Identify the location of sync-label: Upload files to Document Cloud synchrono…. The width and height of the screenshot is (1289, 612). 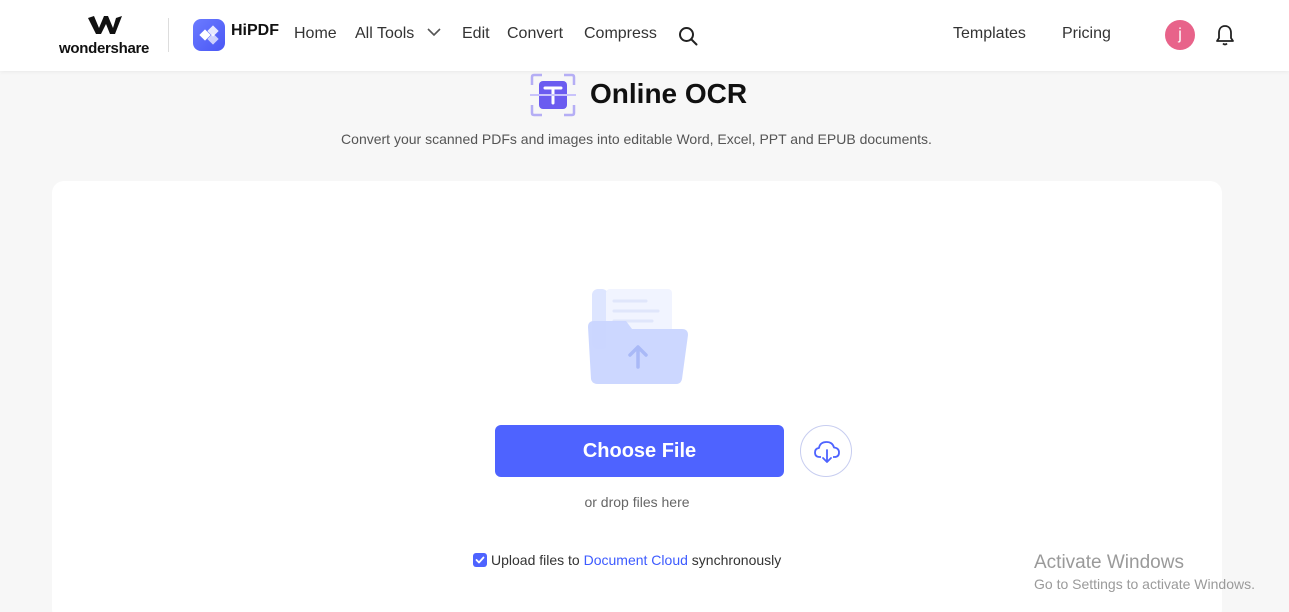
(636, 560).